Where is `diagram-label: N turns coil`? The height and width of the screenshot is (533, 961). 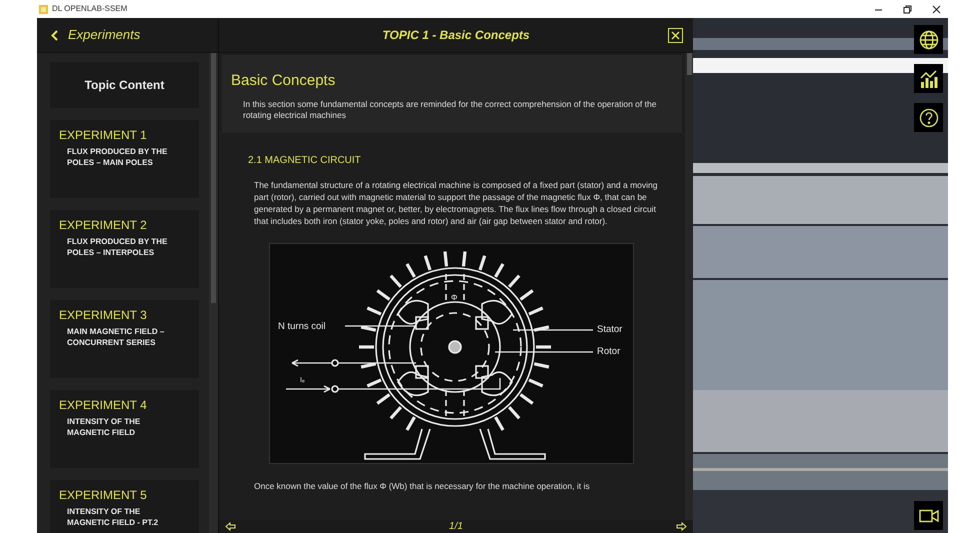 diagram-label: N turns coil is located at coordinates (302, 326).